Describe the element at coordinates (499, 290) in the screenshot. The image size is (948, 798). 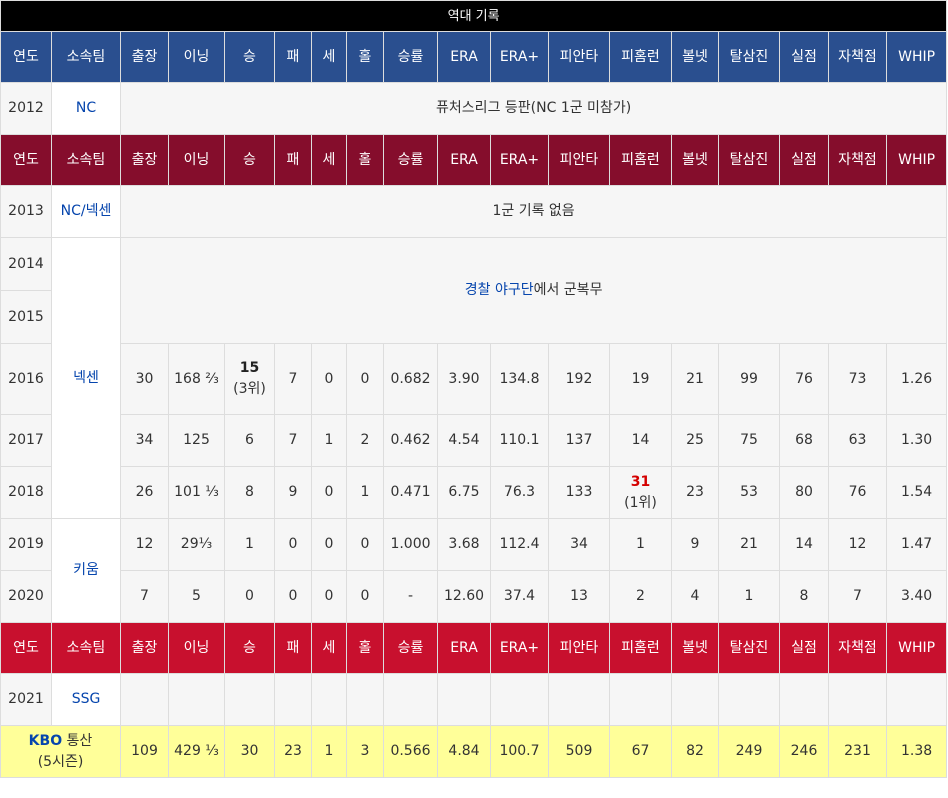
I see `police-baseball-link: 경찰 야구단` at that location.